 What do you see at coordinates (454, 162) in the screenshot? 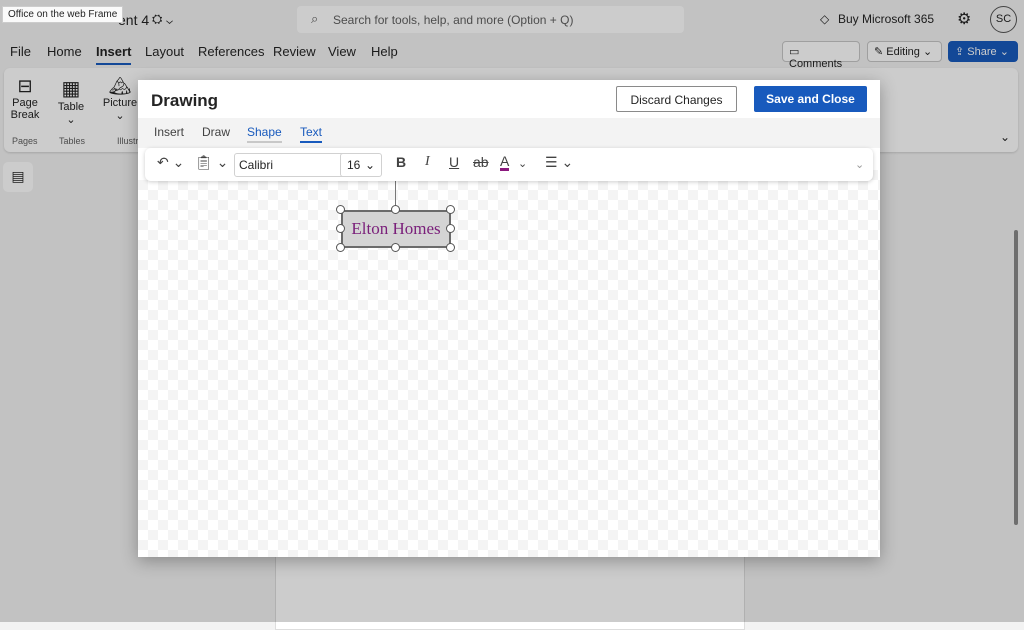
I see `underline-button: U` at bounding box center [454, 162].